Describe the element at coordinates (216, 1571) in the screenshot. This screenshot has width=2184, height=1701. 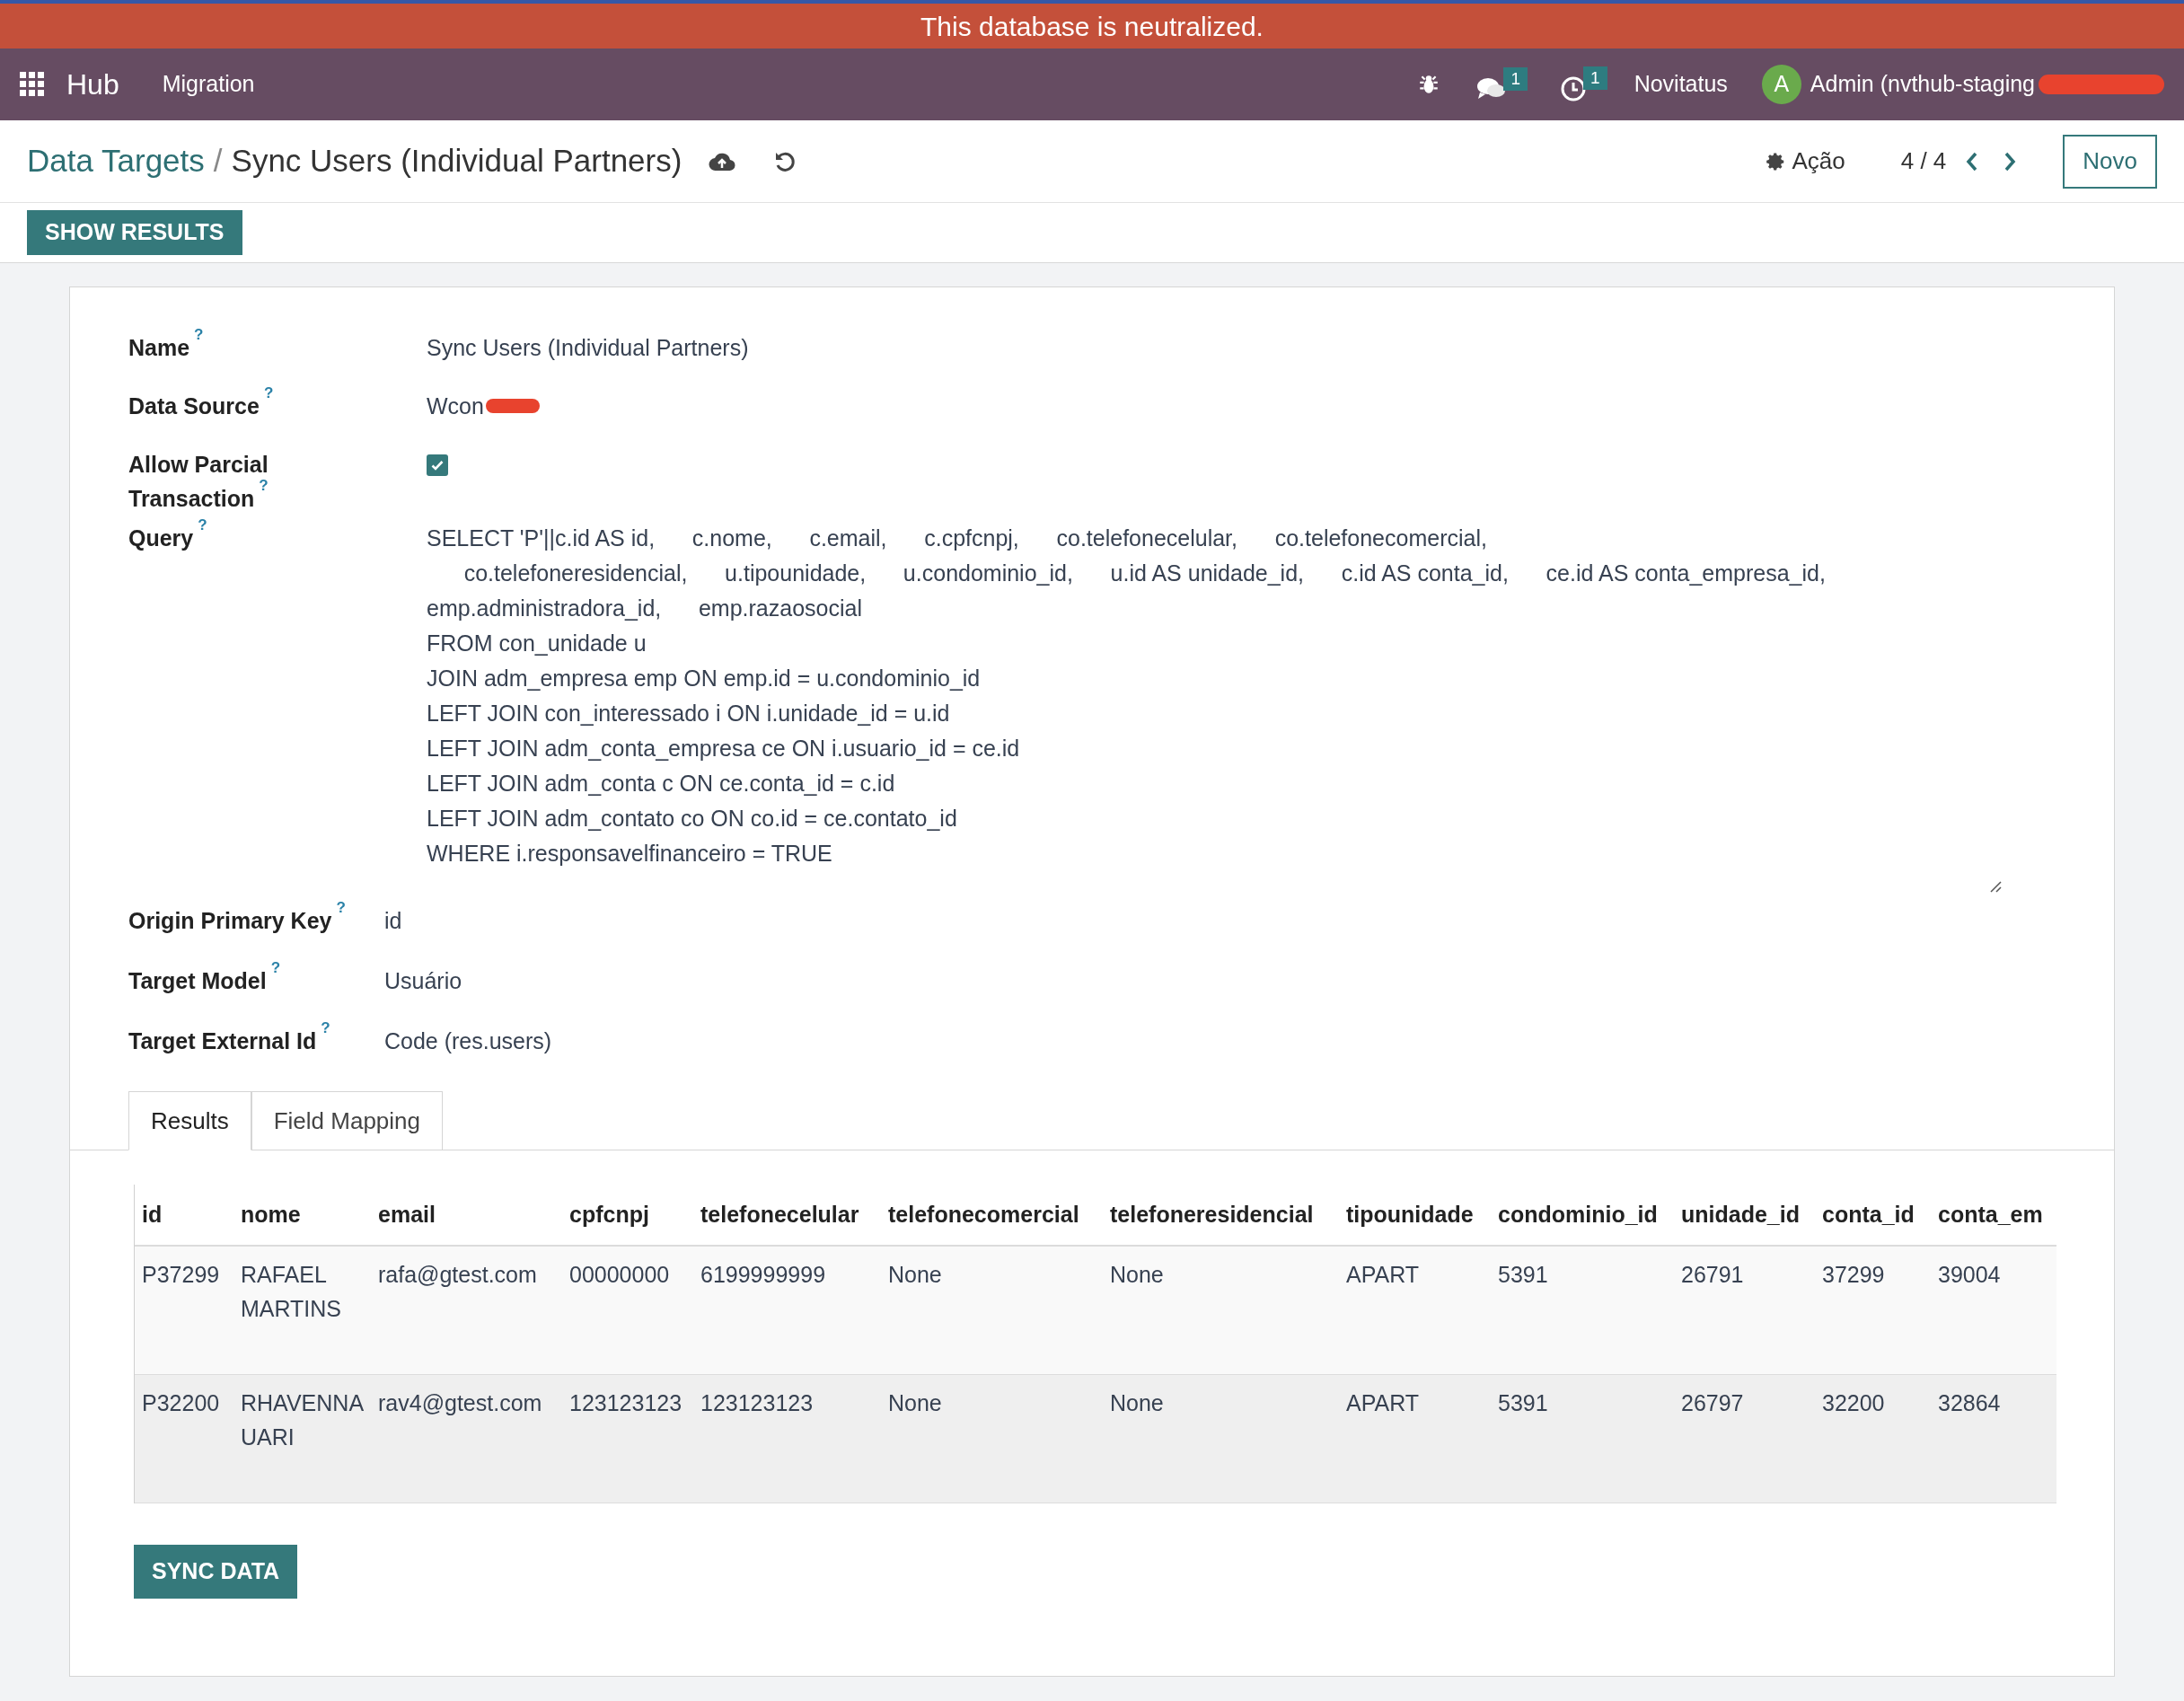
I see `sync-data-button: SYNC DATA` at that location.